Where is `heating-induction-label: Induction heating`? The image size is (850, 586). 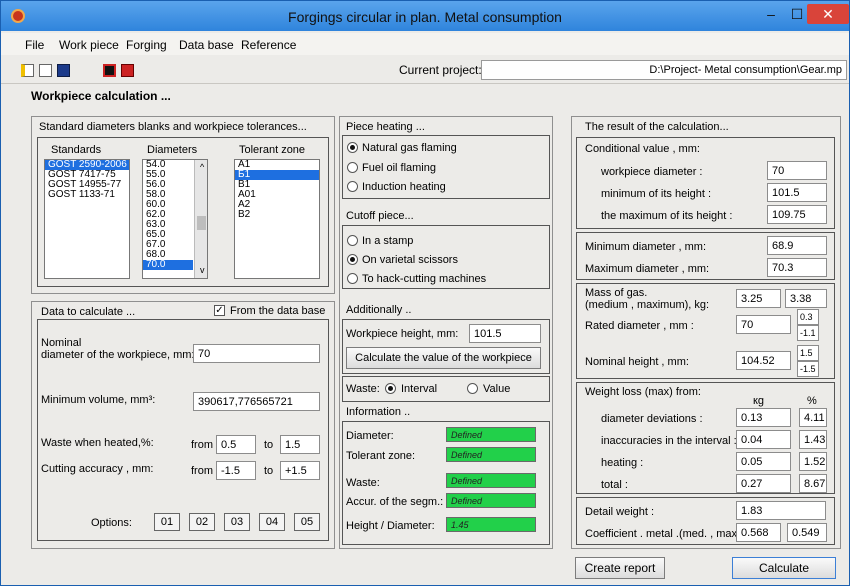
heating-induction-label: Induction heating is located at coordinates (404, 187).